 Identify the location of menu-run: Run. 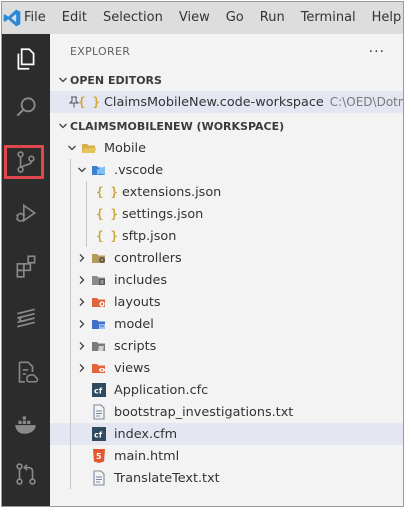
(272, 18).